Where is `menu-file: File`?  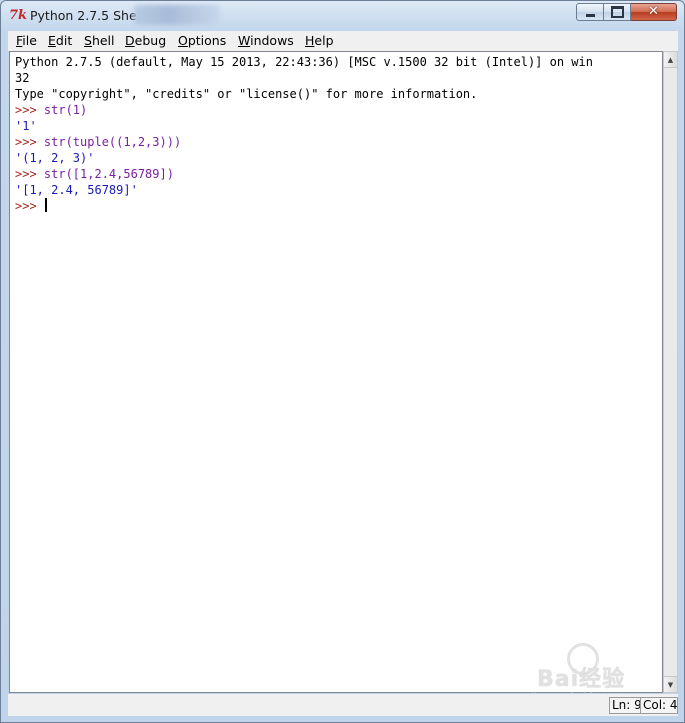 menu-file: File is located at coordinates (26, 41).